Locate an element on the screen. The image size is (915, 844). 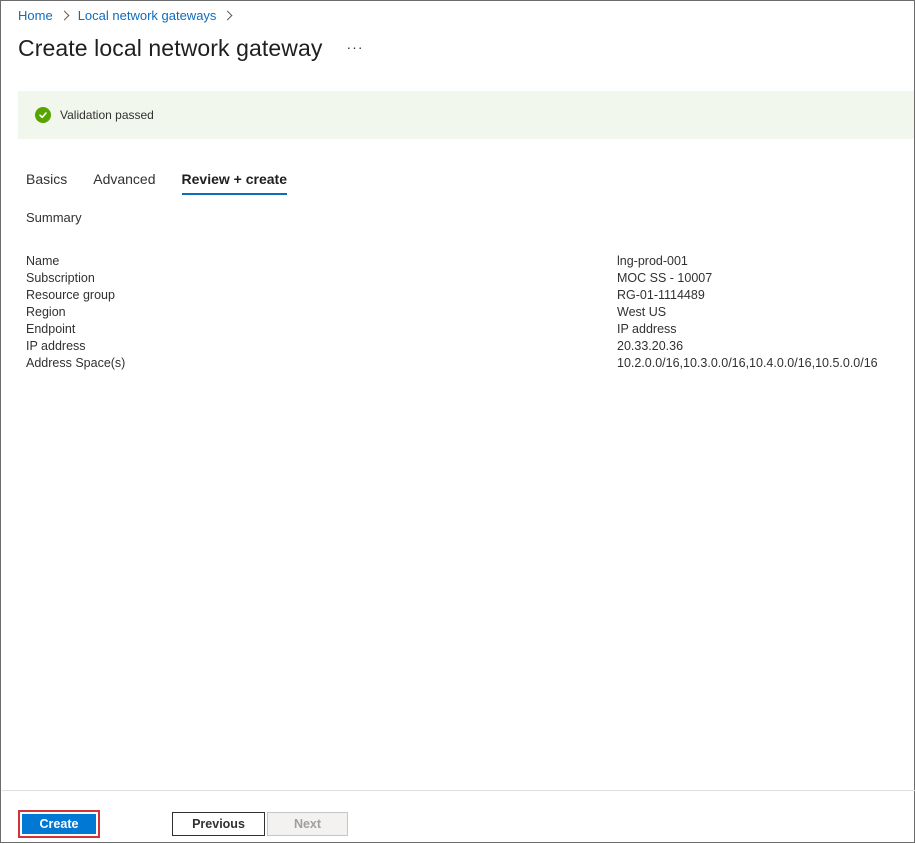
footer-action-bar: Create Previous Next is located at coordinates (458, 817).